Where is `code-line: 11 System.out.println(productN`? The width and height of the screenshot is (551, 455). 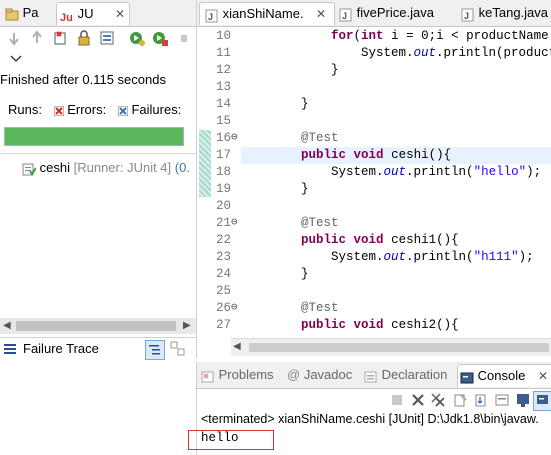 code-line: 11 System.out.println(productN is located at coordinates (374, 53).